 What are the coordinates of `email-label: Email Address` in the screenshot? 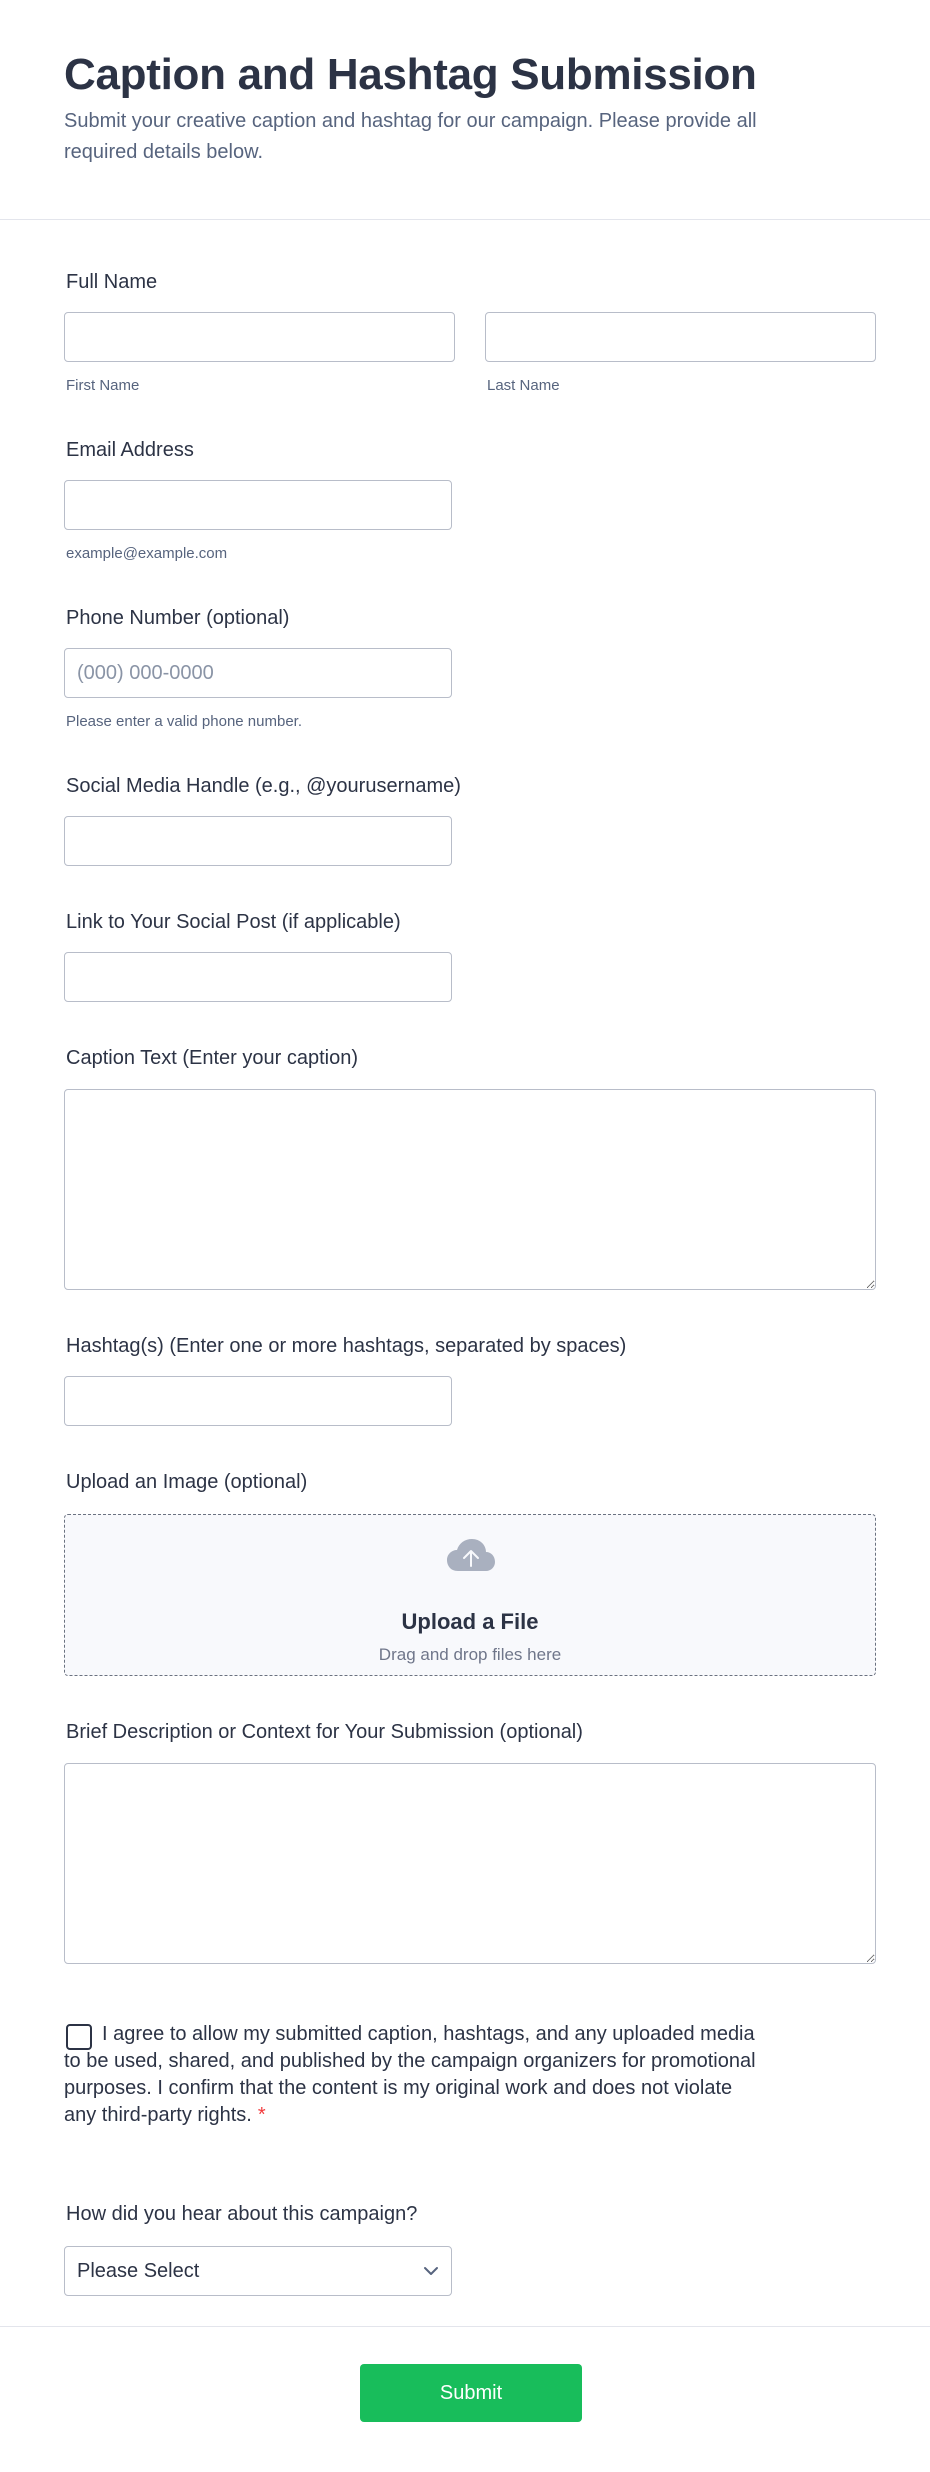 It's located at (130, 450).